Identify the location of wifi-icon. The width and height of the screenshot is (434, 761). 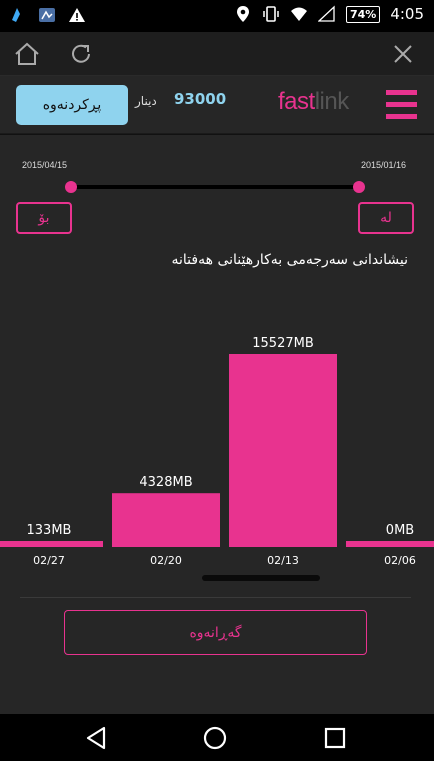
(298, 14).